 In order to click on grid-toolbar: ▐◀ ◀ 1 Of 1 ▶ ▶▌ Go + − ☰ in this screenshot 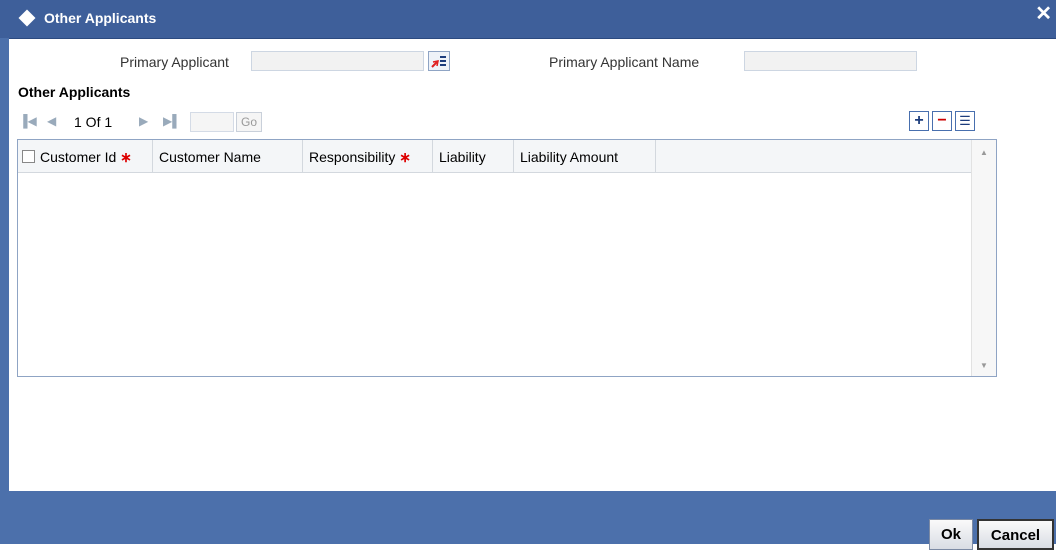, I will do `click(507, 122)`.